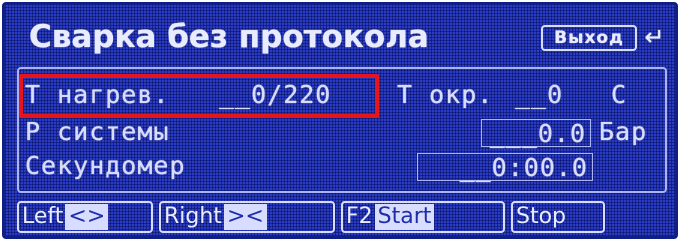 The width and height of the screenshot is (680, 241). I want to click on left-button-label: Left, so click(43, 216).